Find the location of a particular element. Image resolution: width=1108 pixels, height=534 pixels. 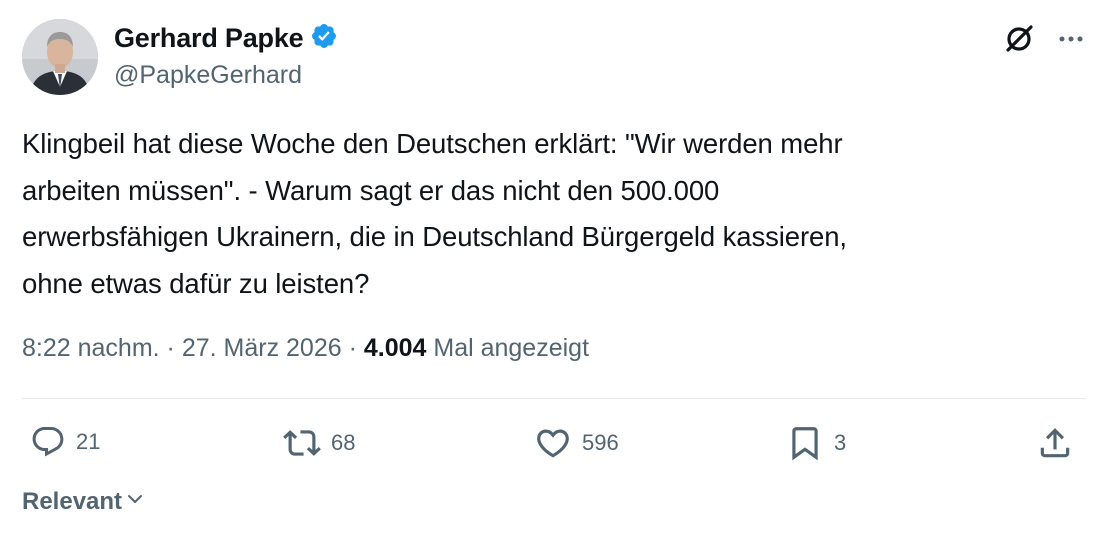

chevron-down-icon is located at coordinates (135, 502).